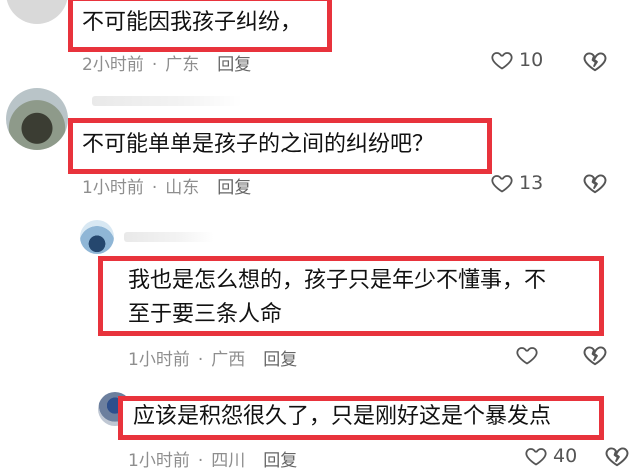 This screenshot has height=476, width=640. Describe the element at coordinates (565, 456) in the screenshot. I see `like-count: 40` at that location.